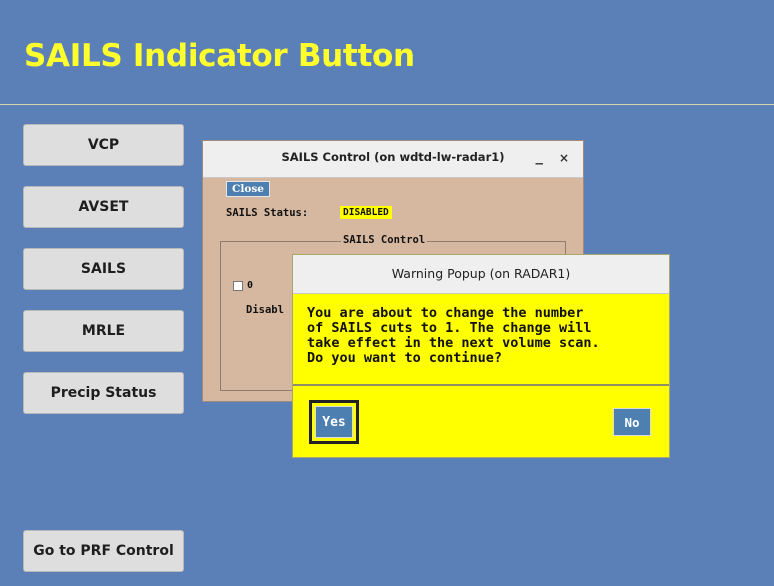 This screenshot has width=774, height=586. I want to click on no-button: No, so click(632, 422).